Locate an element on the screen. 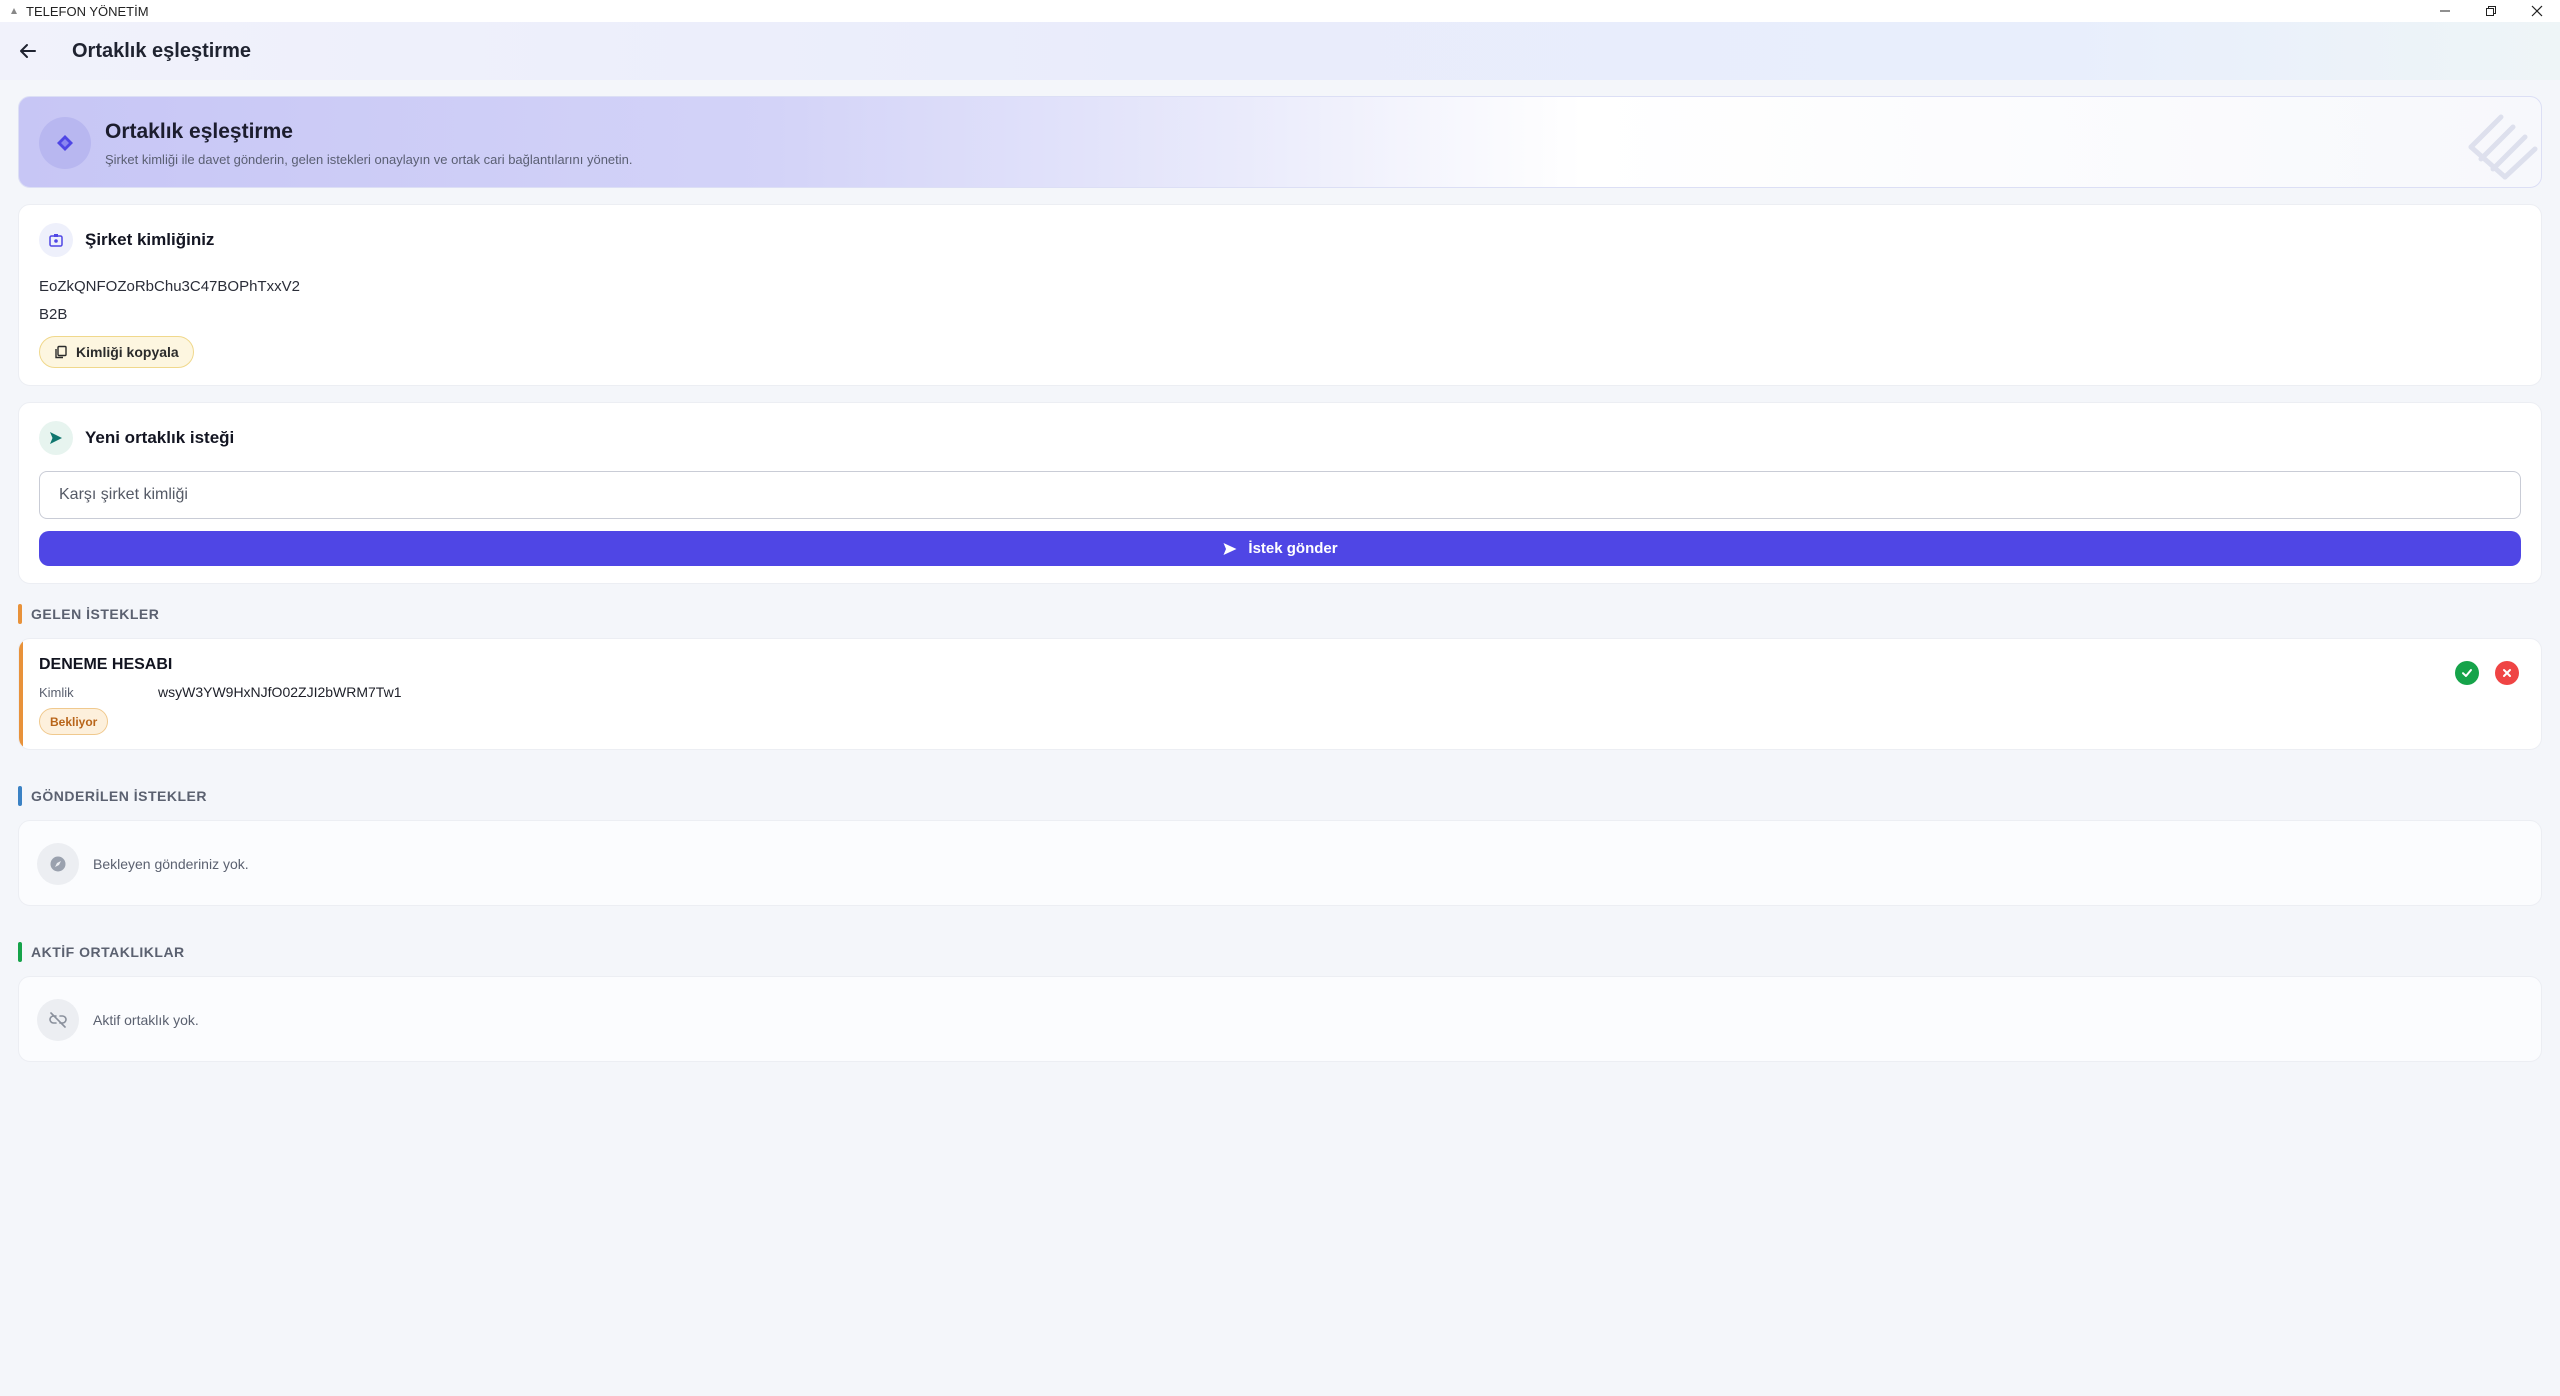 The image size is (2560, 1396). active-empty-icon-wrap is located at coordinates (58, 1020).